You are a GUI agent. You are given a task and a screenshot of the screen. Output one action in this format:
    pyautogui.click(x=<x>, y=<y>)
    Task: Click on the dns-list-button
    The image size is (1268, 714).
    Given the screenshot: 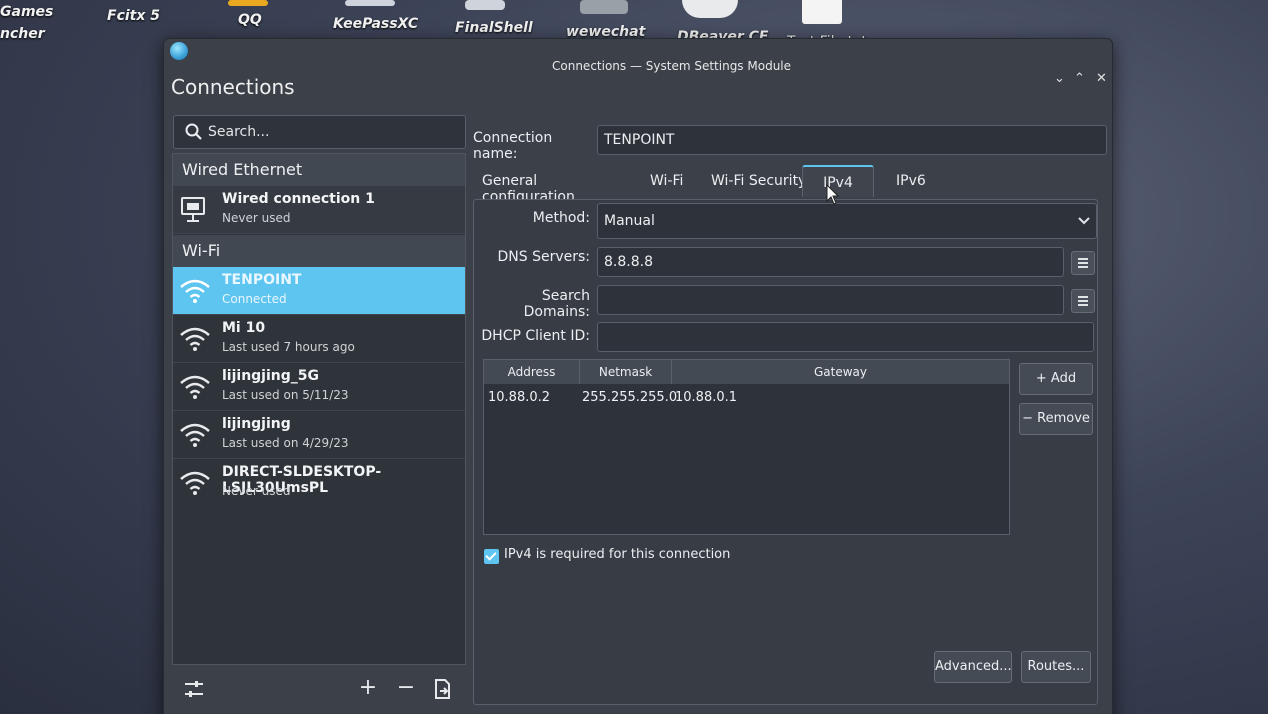 What is the action you would take?
    pyautogui.click(x=1083, y=263)
    